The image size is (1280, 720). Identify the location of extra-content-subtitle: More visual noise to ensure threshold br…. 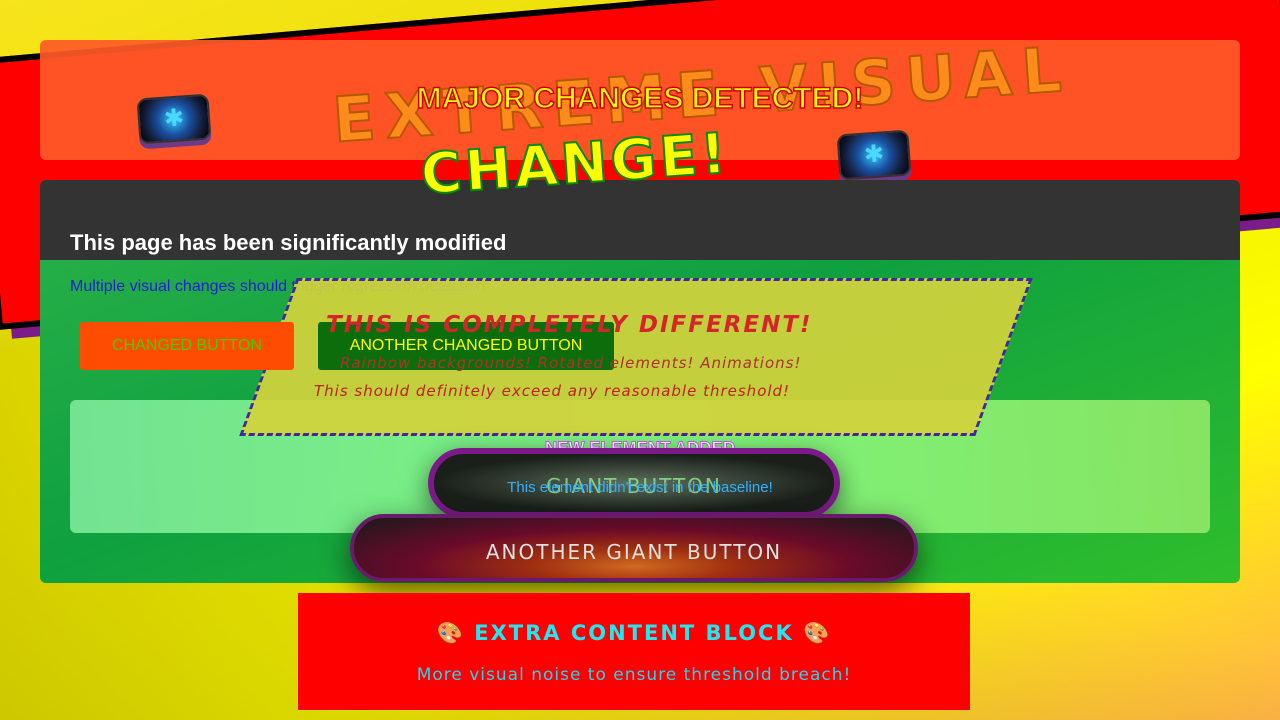
(634, 675).